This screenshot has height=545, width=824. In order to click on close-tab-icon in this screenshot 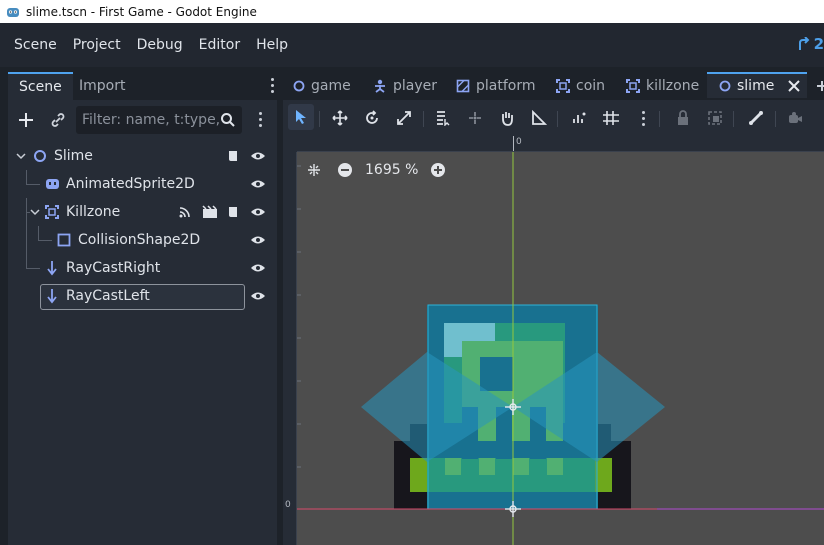, I will do `click(794, 86)`.